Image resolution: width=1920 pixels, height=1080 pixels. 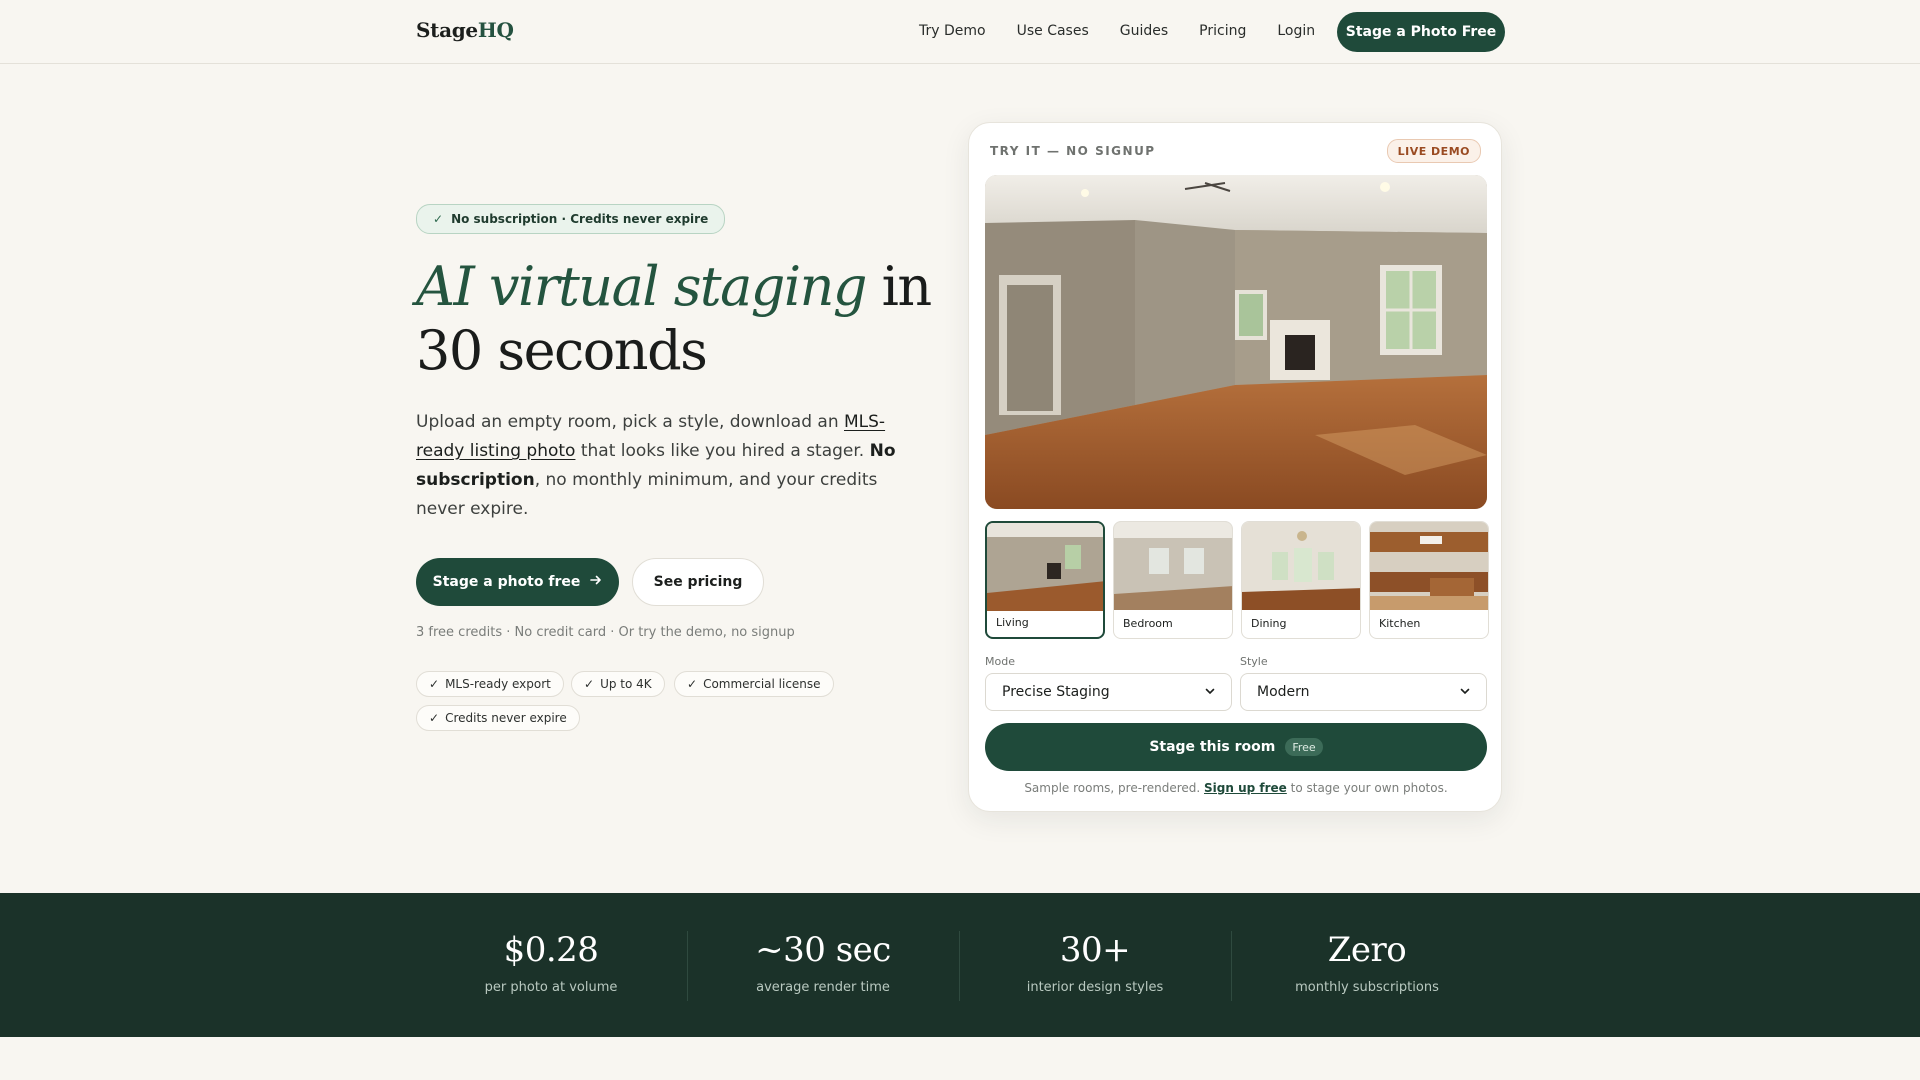 I want to click on nav-link-use-cases: Use Cases, so click(x=1053, y=31).